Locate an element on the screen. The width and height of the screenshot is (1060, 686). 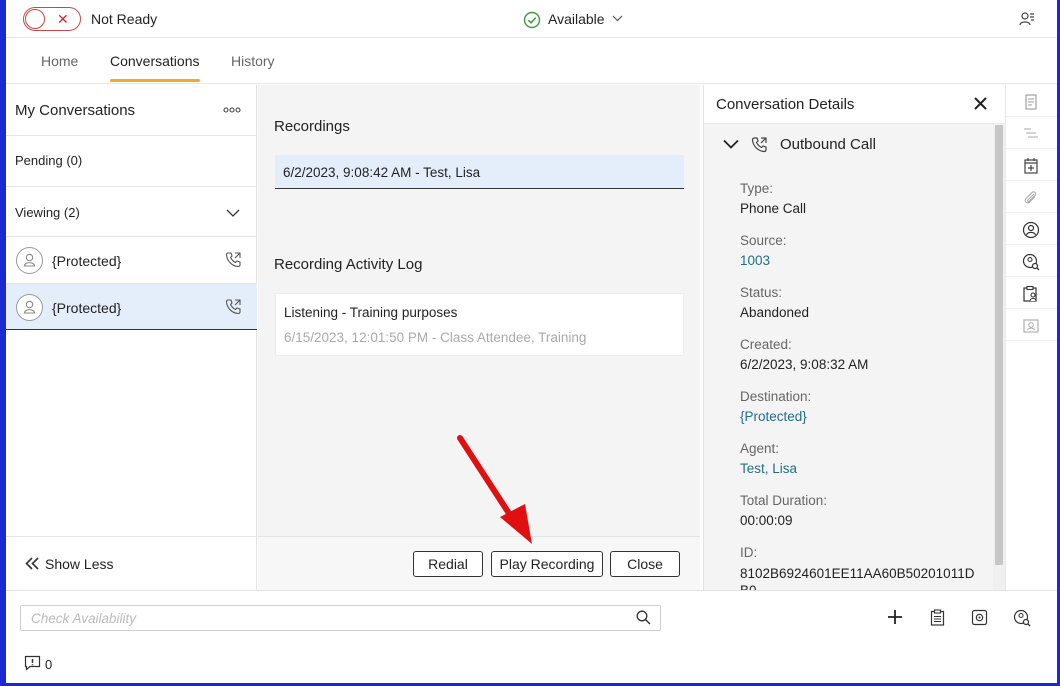
rail-item-schedule is located at coordinates (1031, 165).